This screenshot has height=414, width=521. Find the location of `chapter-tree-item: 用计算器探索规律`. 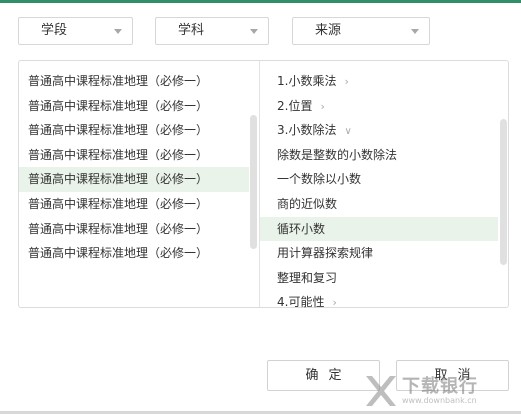

chapter-tree-item: 用计算器探索规律 is located at coordinates (379, 253).